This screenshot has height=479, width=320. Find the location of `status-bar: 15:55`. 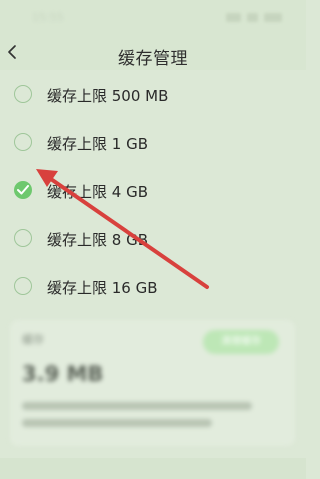

status-bar: 15:55 is located at coordinates (153, 20).